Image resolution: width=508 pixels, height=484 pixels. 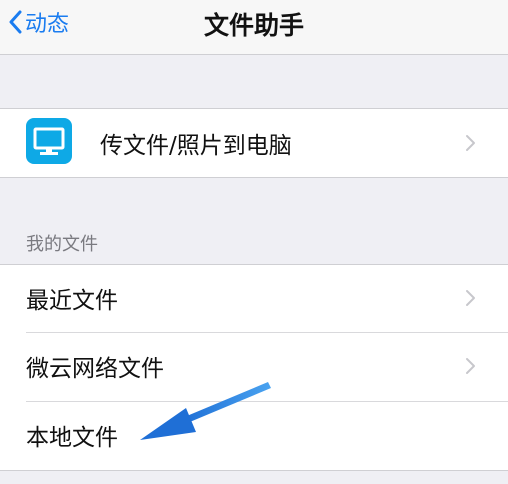 What do you see at coordinates (49, 141) in the screenshot?
I see `computer-monitor-icon` at bounding box center [49, 141].